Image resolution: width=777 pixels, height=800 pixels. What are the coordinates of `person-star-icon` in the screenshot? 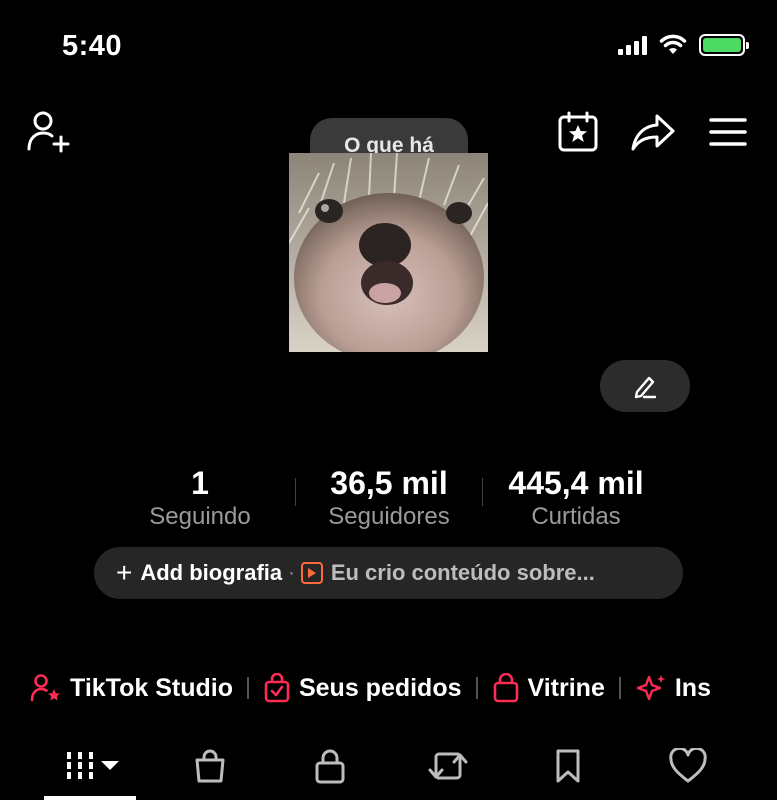 It's located at (45, 688).